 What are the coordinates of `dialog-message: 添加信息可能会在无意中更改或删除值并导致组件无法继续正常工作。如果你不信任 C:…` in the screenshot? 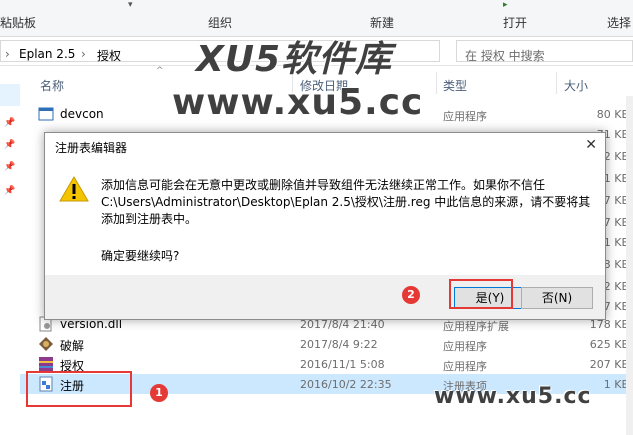 It's located at (346, 202).